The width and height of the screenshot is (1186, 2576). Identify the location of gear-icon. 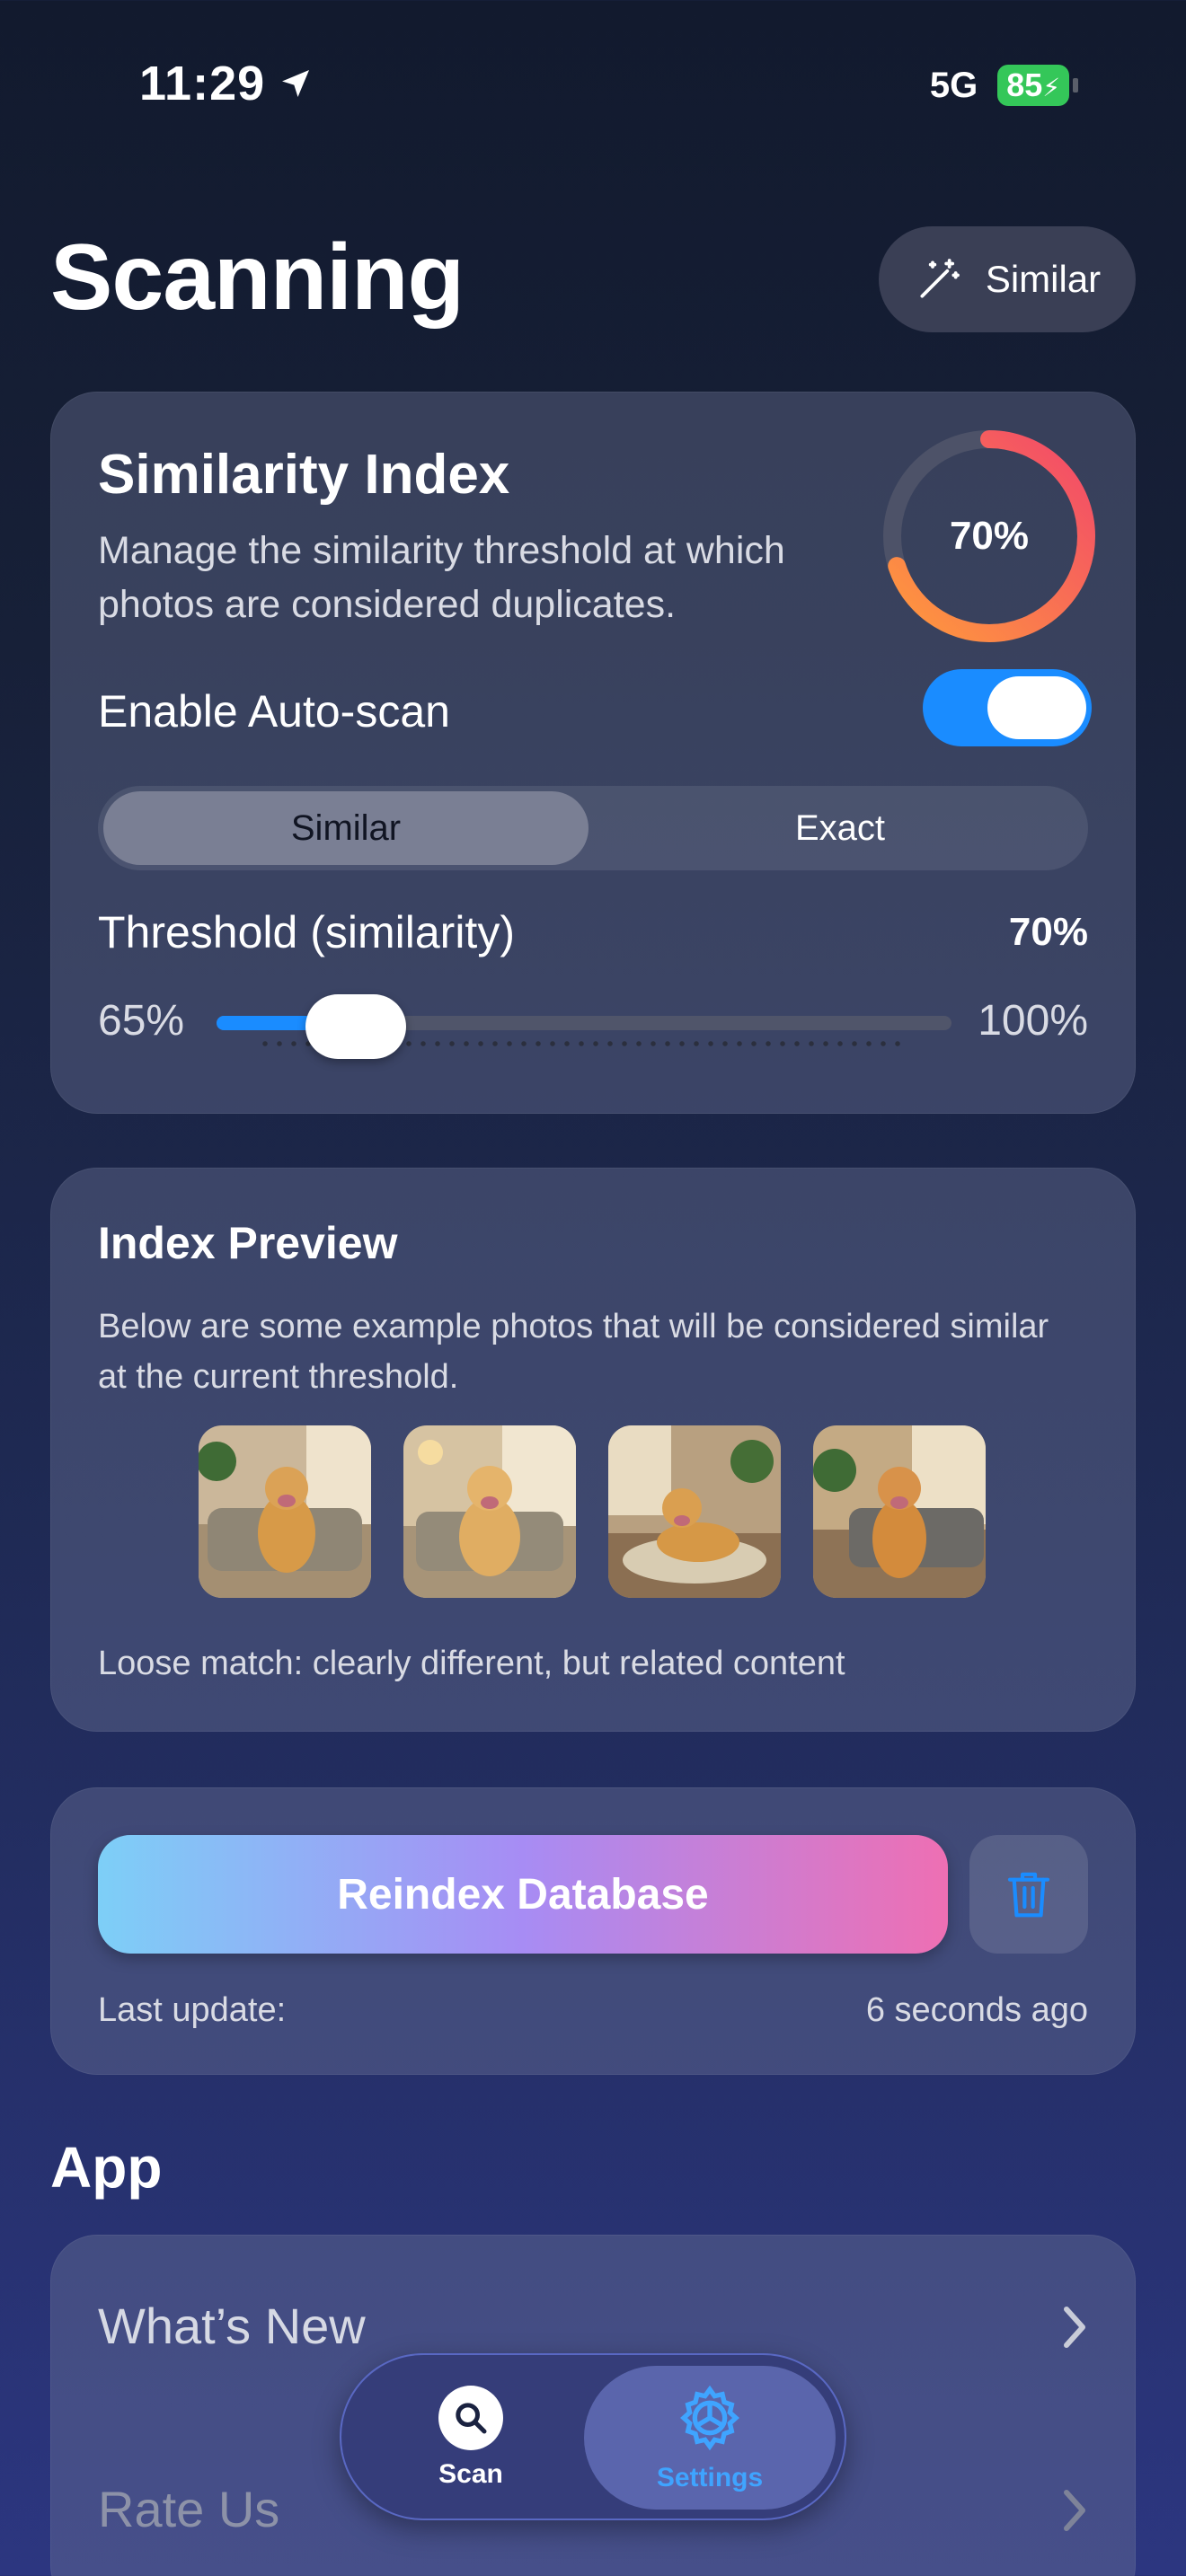
(709, 2418).